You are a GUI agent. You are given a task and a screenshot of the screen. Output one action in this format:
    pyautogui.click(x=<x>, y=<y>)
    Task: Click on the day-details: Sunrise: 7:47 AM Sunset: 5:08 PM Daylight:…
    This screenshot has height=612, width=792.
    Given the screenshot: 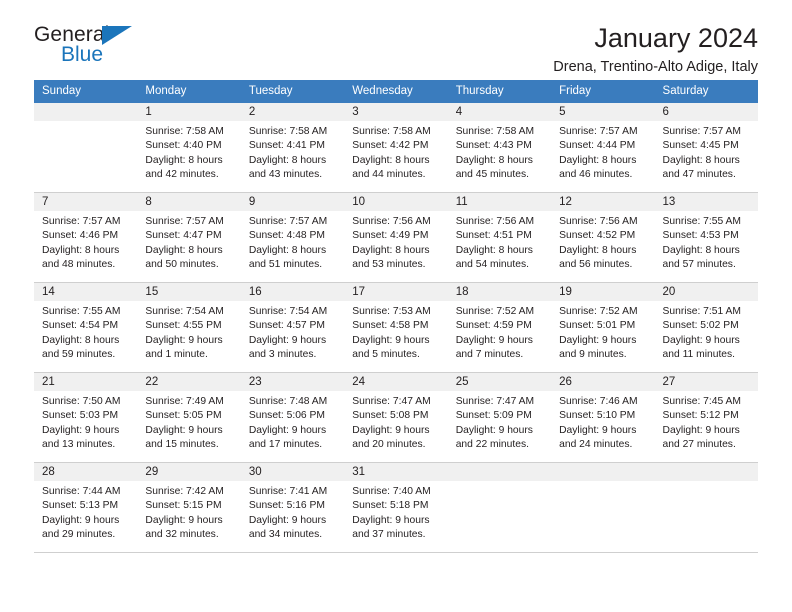 What is the action you would take?
    pyautogui.click(x=395, y=422)
    